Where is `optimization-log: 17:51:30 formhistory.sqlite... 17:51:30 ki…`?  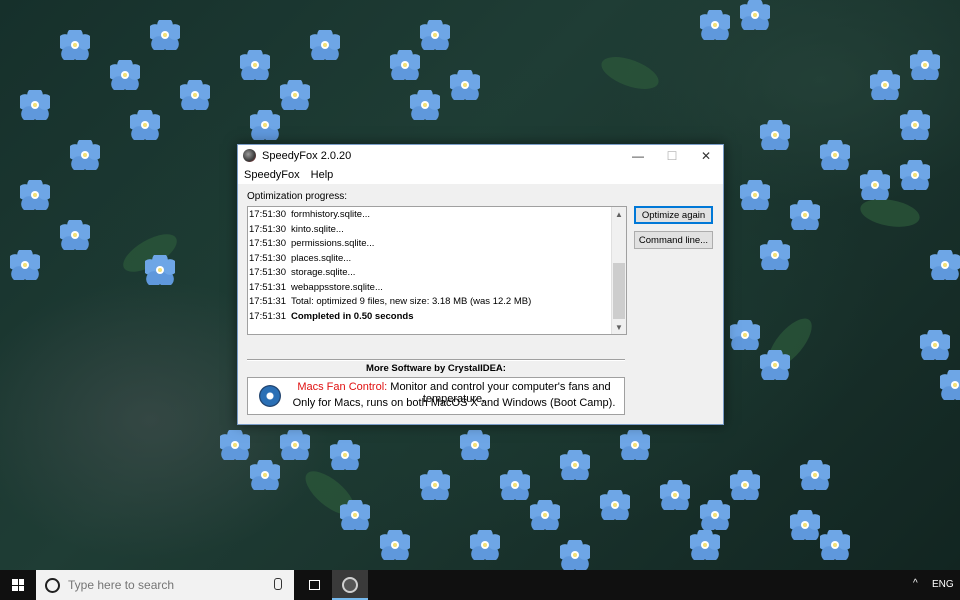 optimization-log: 17:51:30 formhistory.sqlite... 17:51:30 ki… is located at coordinates (437, 270).